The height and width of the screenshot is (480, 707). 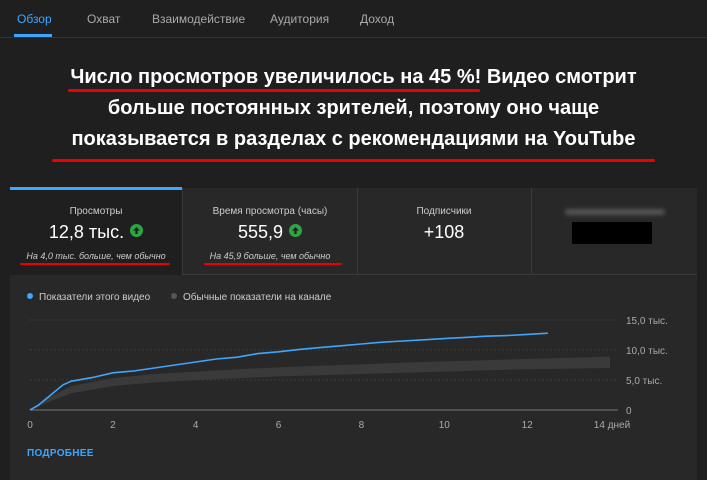 I want to click on metric-value-text: 12,8 тыс., so click(x=86, y=232).